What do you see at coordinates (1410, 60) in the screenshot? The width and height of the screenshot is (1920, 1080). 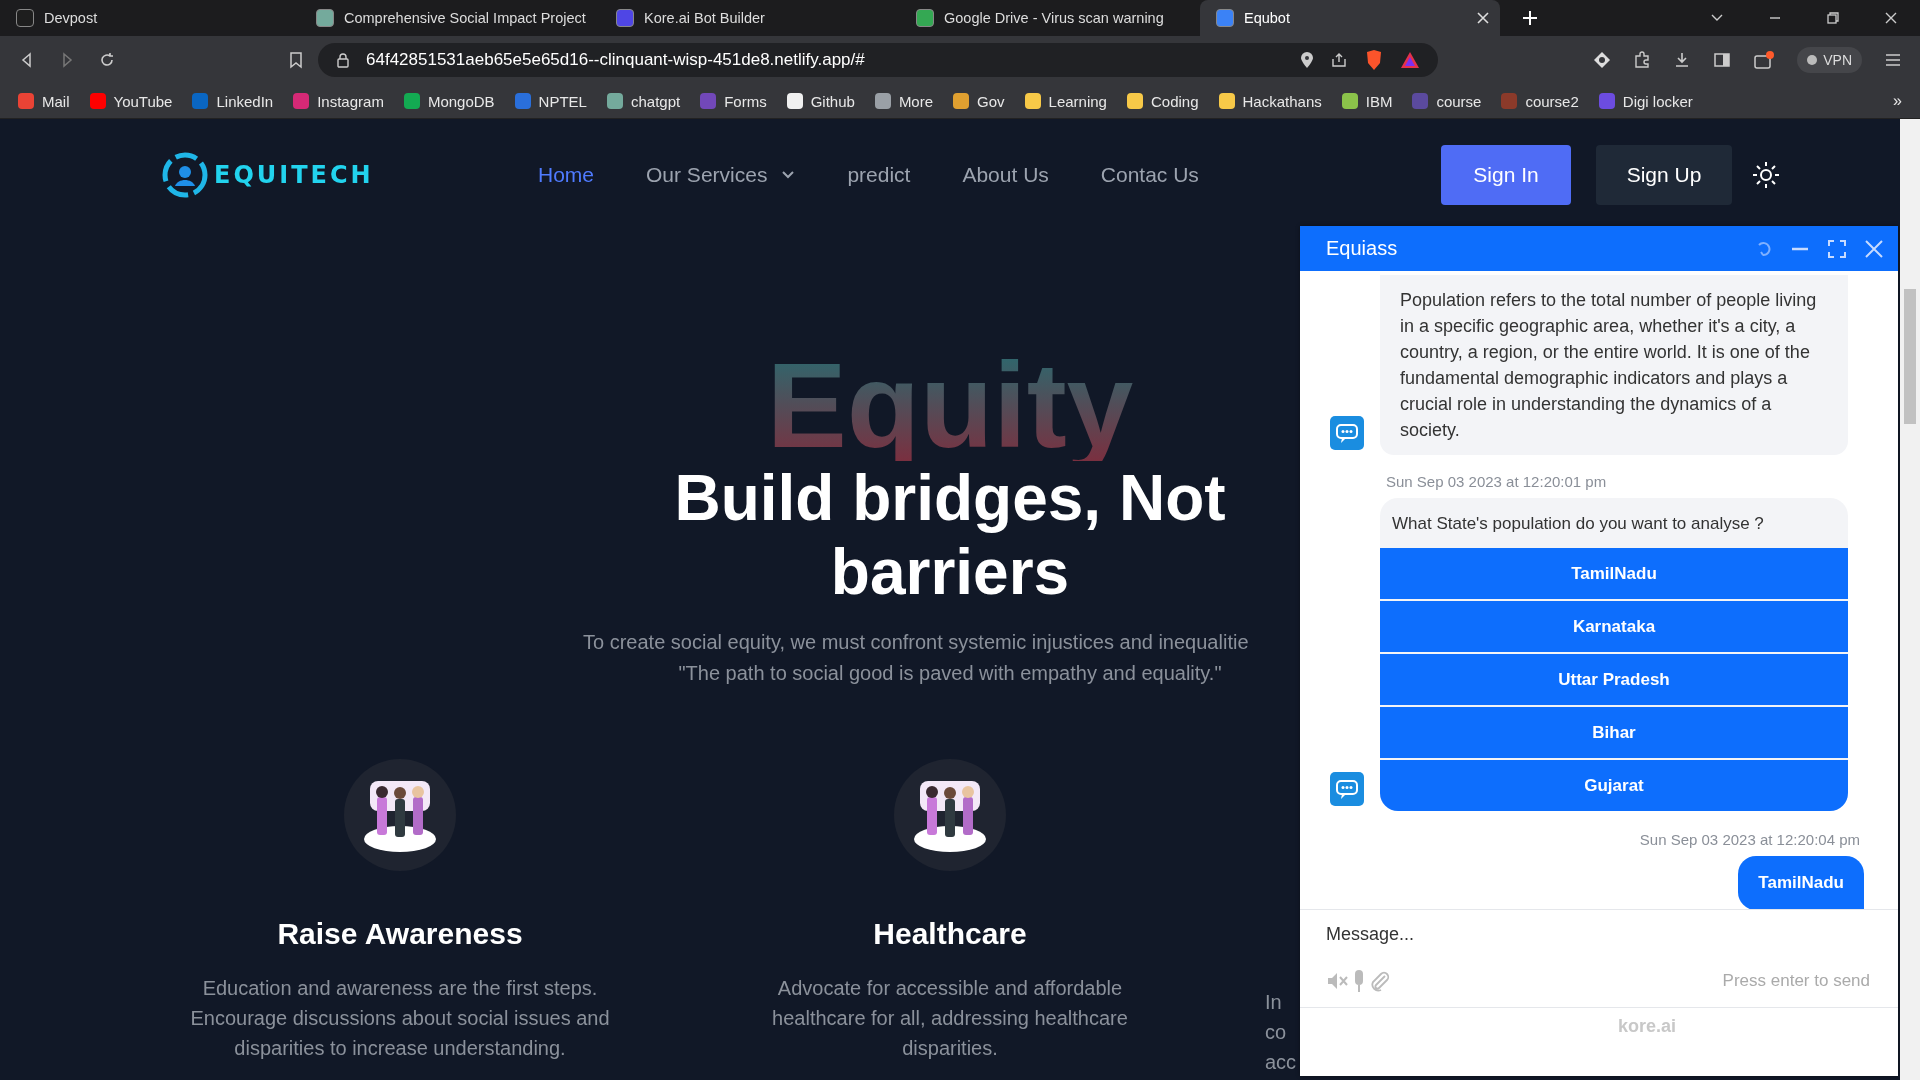 I see `triangle-icon` at bounding box center [1410, 60].